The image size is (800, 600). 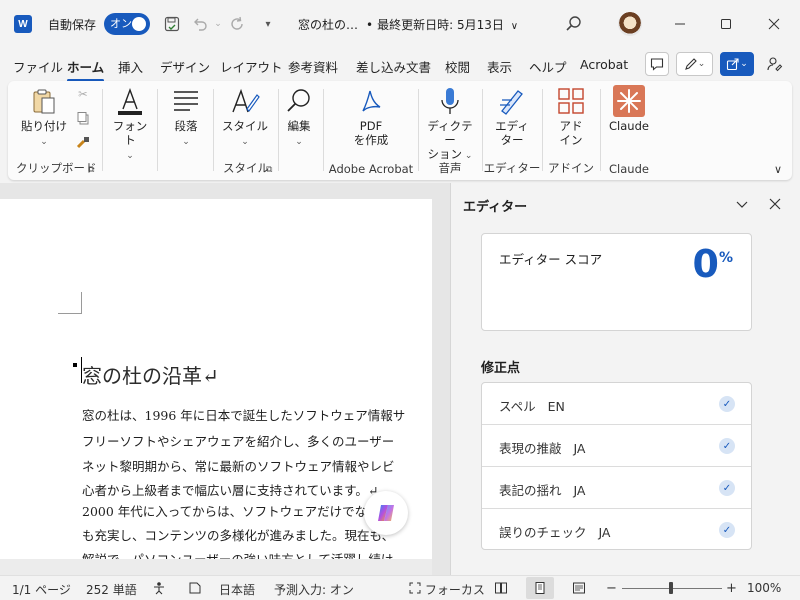 I want to click on paragraph-line: 窓の杜は、1996 年に日本で誕生したソフトウェア情報サ, so click(x=243, y=414).